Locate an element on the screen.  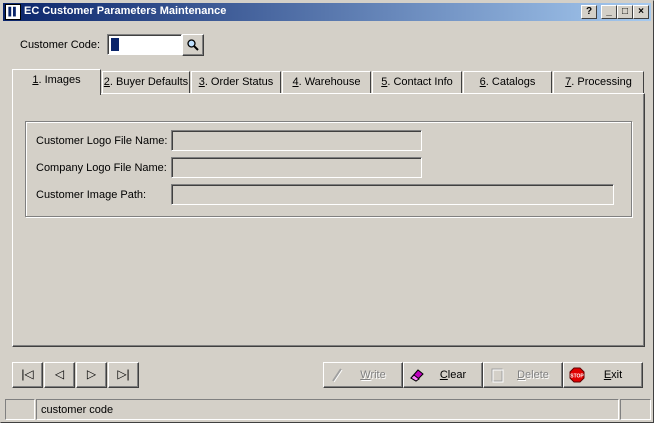
tab-catalogs-label: . Catalogs is located at coordinates (510, 82).